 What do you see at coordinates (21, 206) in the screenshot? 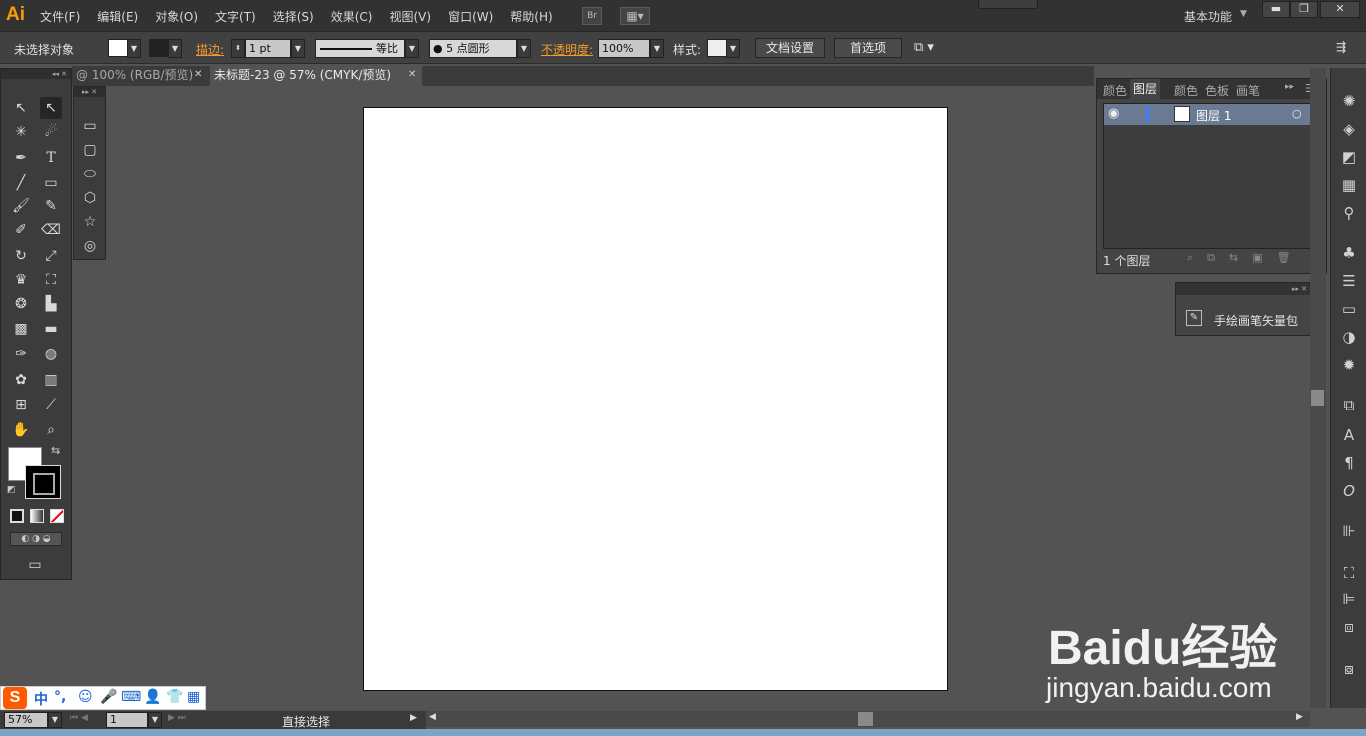
I see `paintbrush-tool: 🖌` at bounding box center [21, 206].